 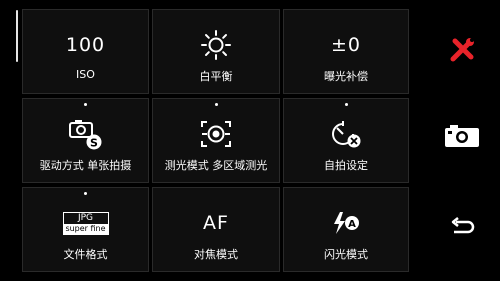 I want to click on camera-button, so click(x=462, y=138).